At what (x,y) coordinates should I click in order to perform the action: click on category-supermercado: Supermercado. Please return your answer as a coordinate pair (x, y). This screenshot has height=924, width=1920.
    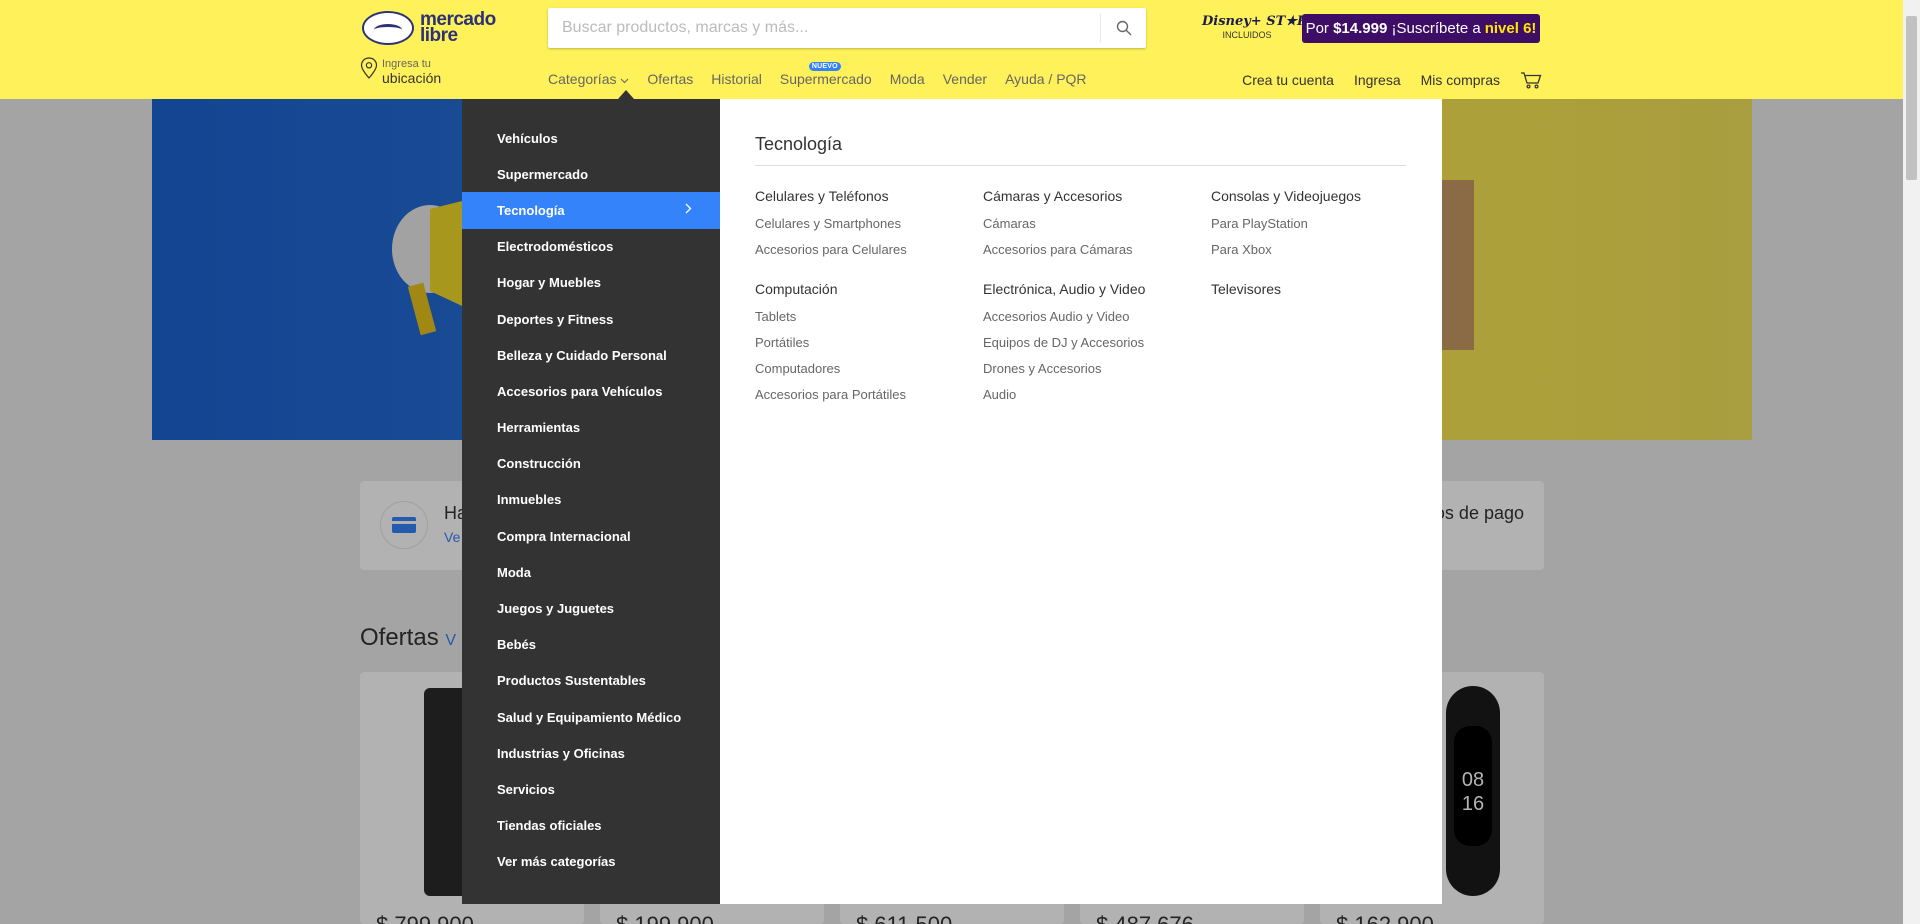
    Looking at the image, I should click on (591, 174).